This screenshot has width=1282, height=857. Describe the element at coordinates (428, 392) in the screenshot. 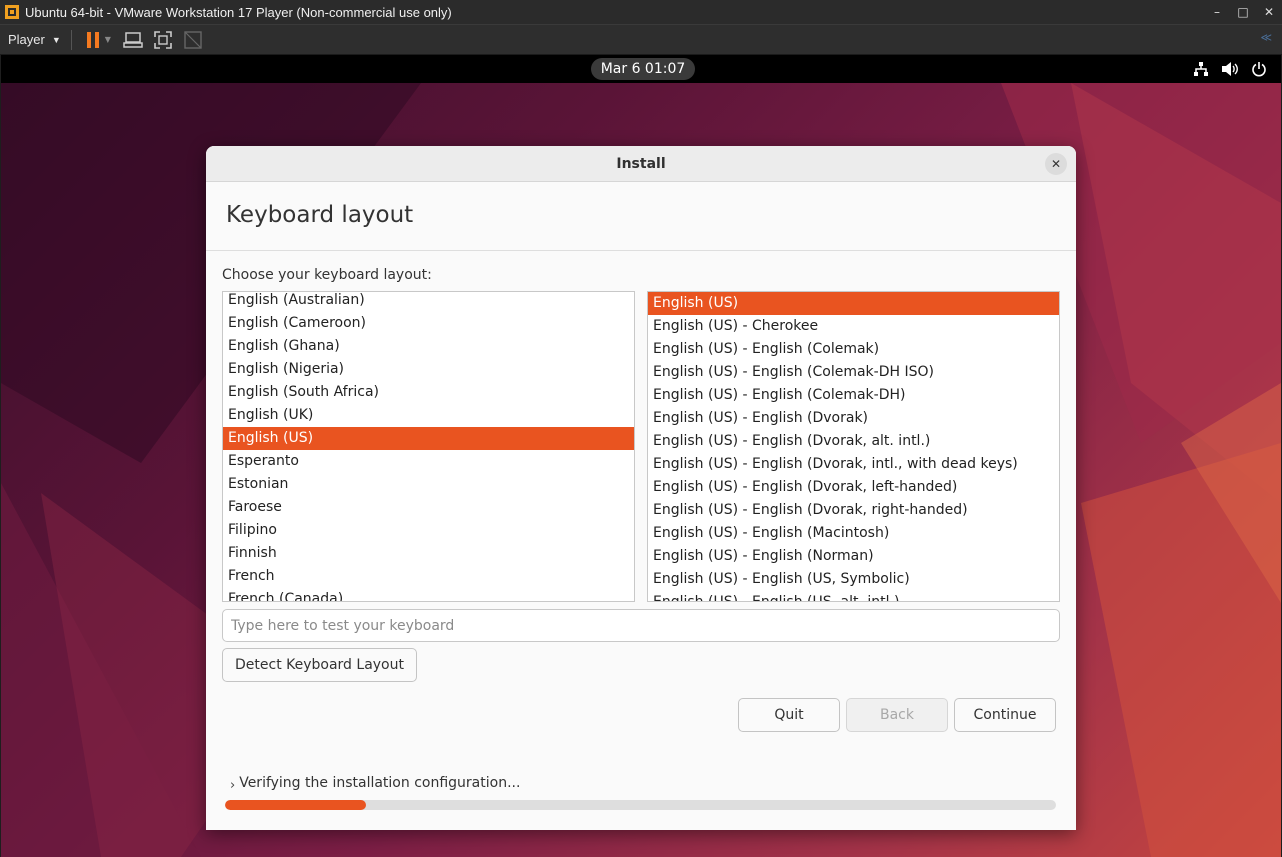

I see `list-item: English (South Africa)` at that location.